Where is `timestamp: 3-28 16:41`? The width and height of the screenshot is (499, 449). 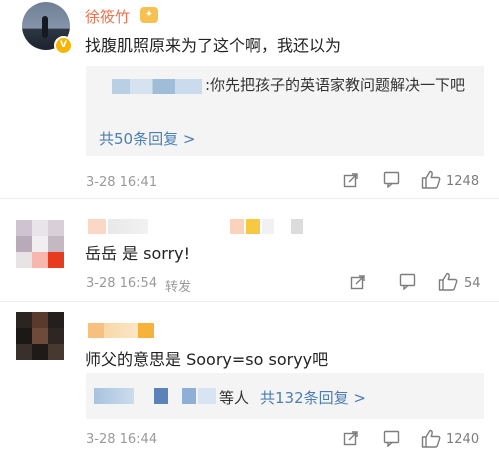
timestamp: 3-28 16:41 is located at coordinates (122, 182).